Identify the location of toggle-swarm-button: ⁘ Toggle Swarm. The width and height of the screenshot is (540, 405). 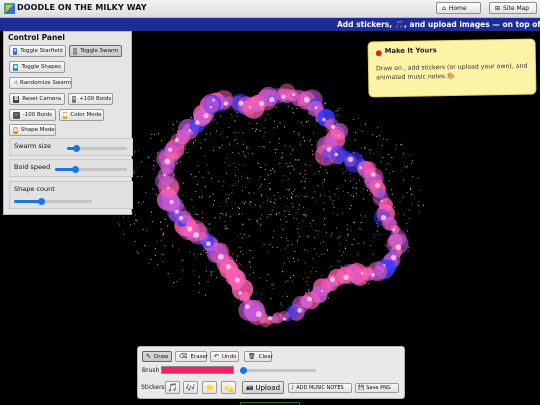
(95, 51).